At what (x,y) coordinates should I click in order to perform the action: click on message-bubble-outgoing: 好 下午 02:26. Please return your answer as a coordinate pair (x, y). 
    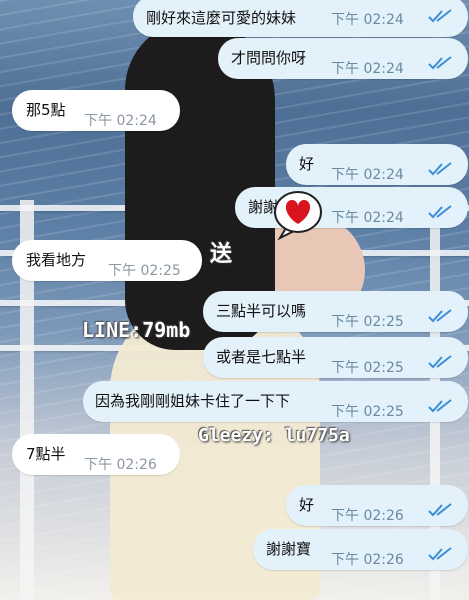
    Looking at the image, I should click on (377, 505).